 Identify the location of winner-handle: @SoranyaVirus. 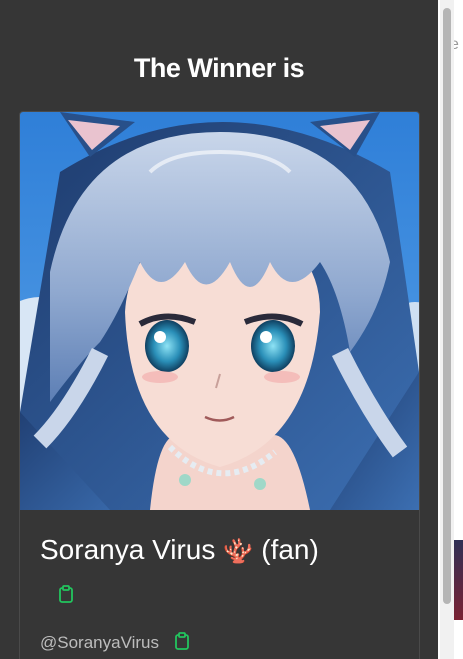
(99, 642).